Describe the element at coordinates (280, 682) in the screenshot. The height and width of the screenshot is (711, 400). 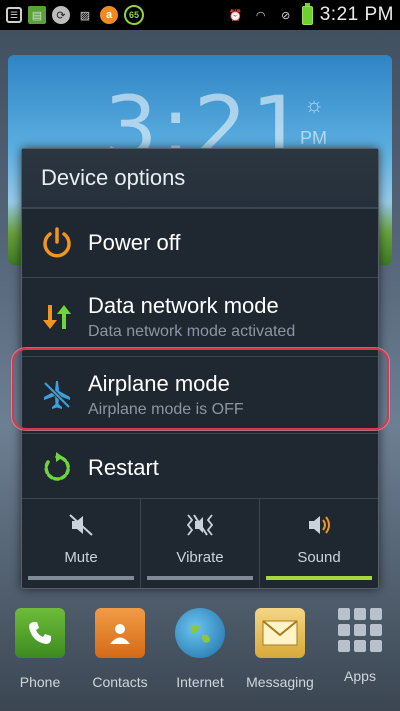
I see `dock-label: Messaging` at that location.